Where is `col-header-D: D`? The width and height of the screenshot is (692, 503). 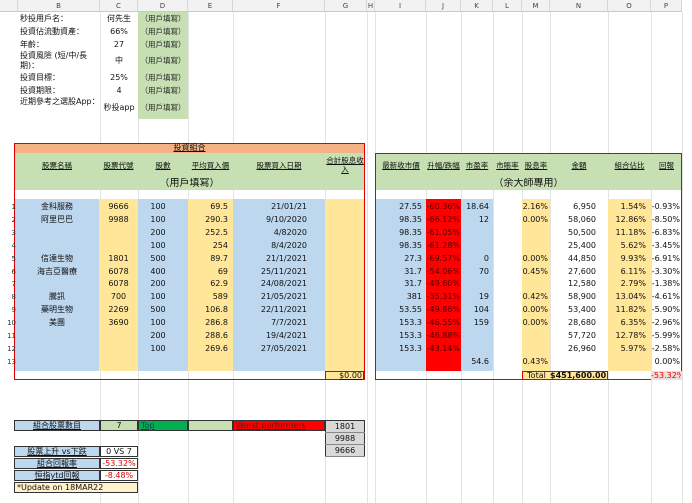 col-header-D: D is located at coordinates (163, 6).